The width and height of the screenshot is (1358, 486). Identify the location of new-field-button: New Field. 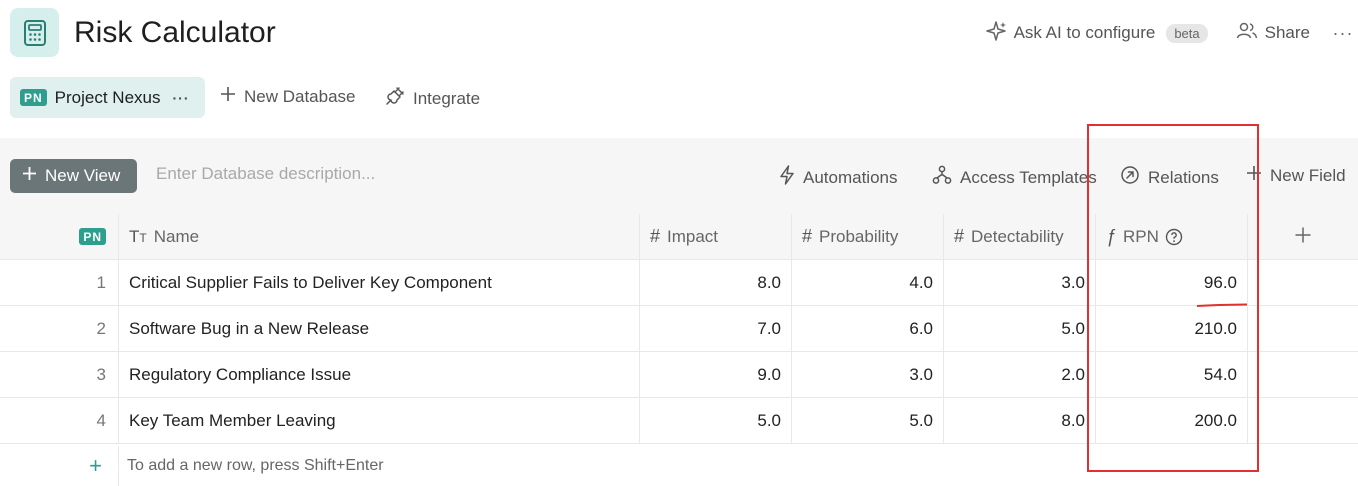
(1296, 175).